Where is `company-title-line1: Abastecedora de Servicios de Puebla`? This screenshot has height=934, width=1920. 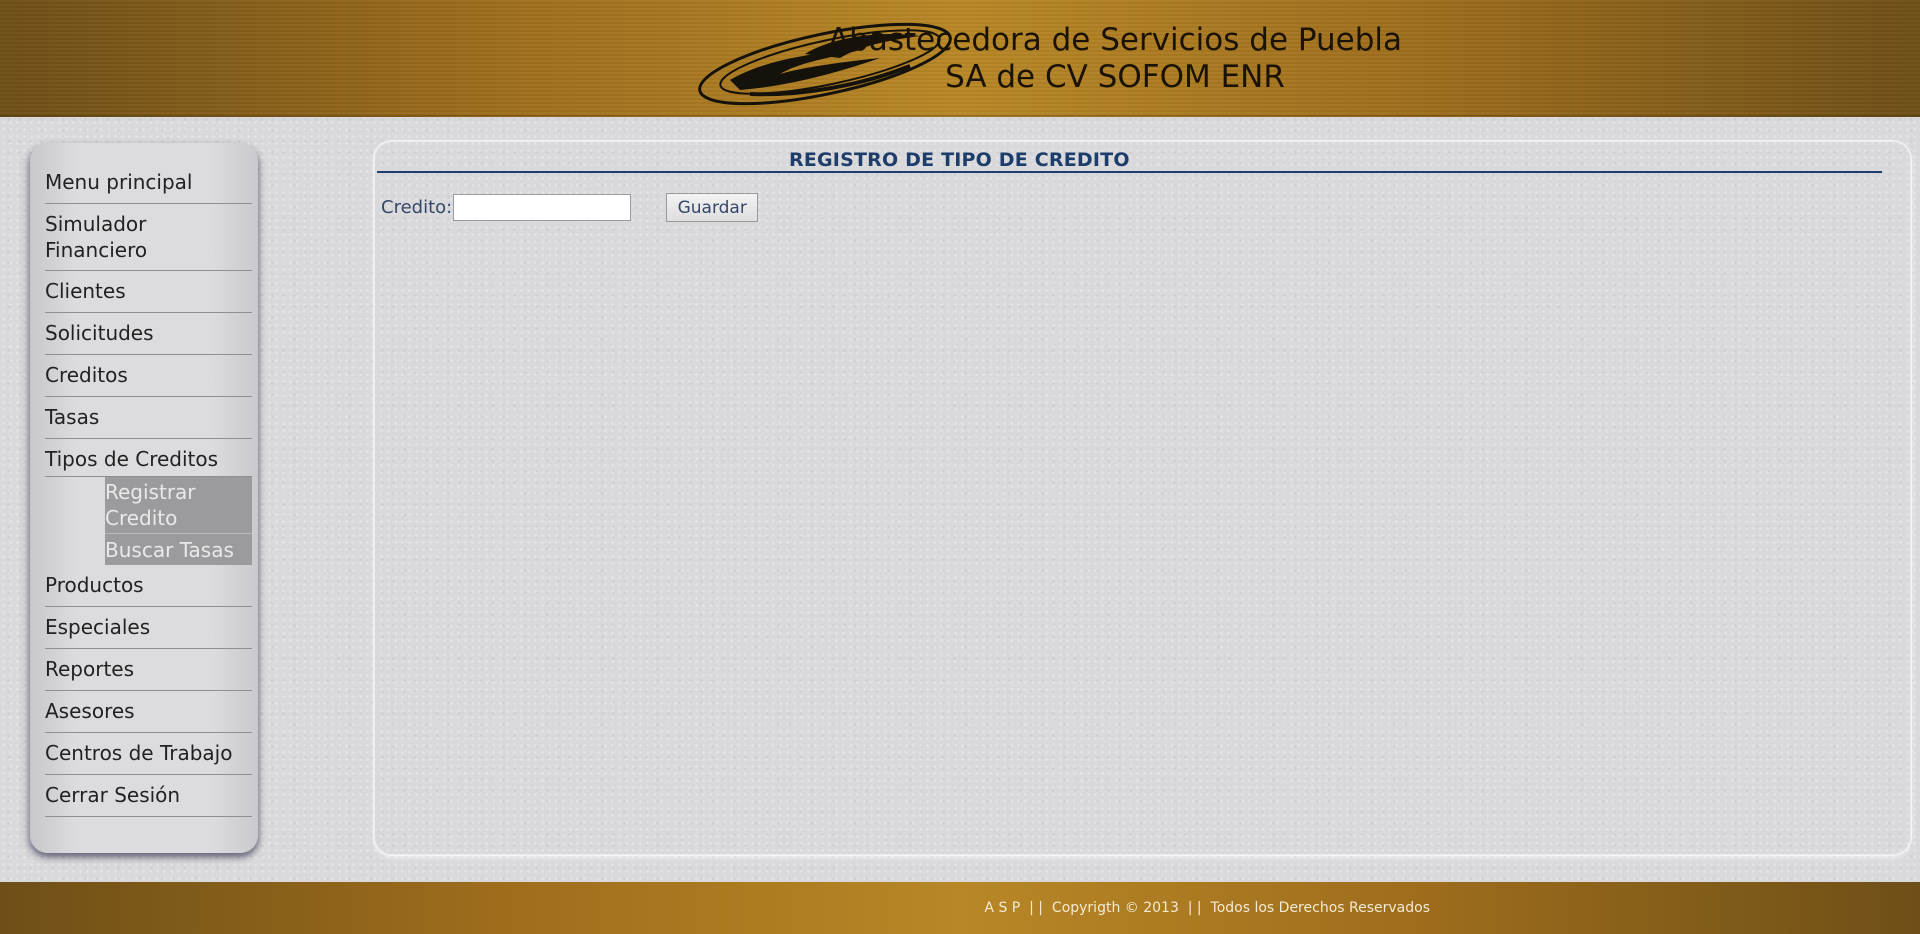
company-title-line1: Abastecedora de Servicios de Puebla is located at coordinates (1115, 40).